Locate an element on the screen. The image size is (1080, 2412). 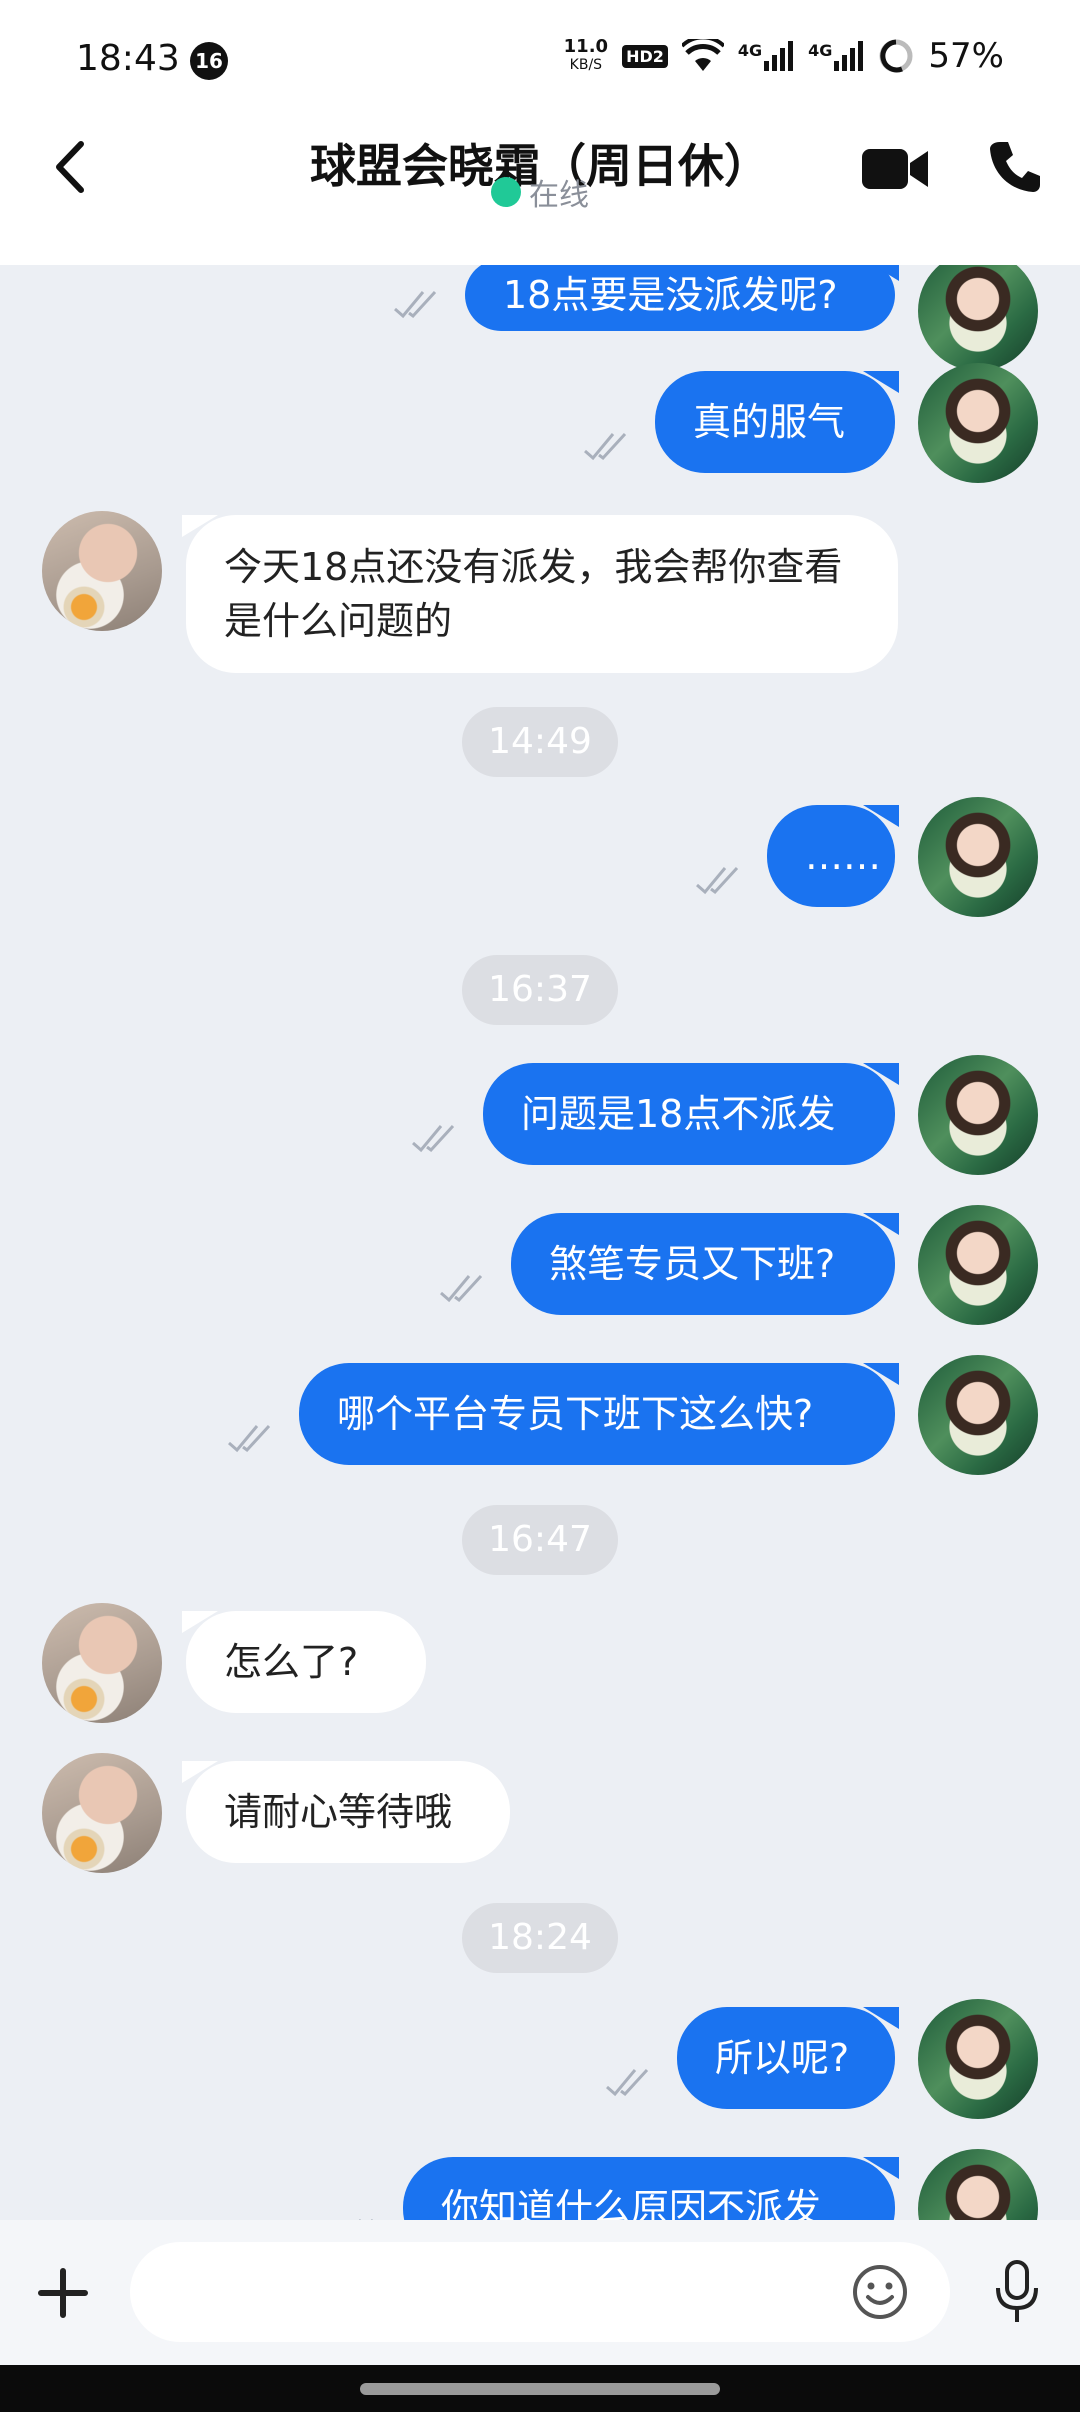
voice-input-button is located at coordinates (1017, 2292).